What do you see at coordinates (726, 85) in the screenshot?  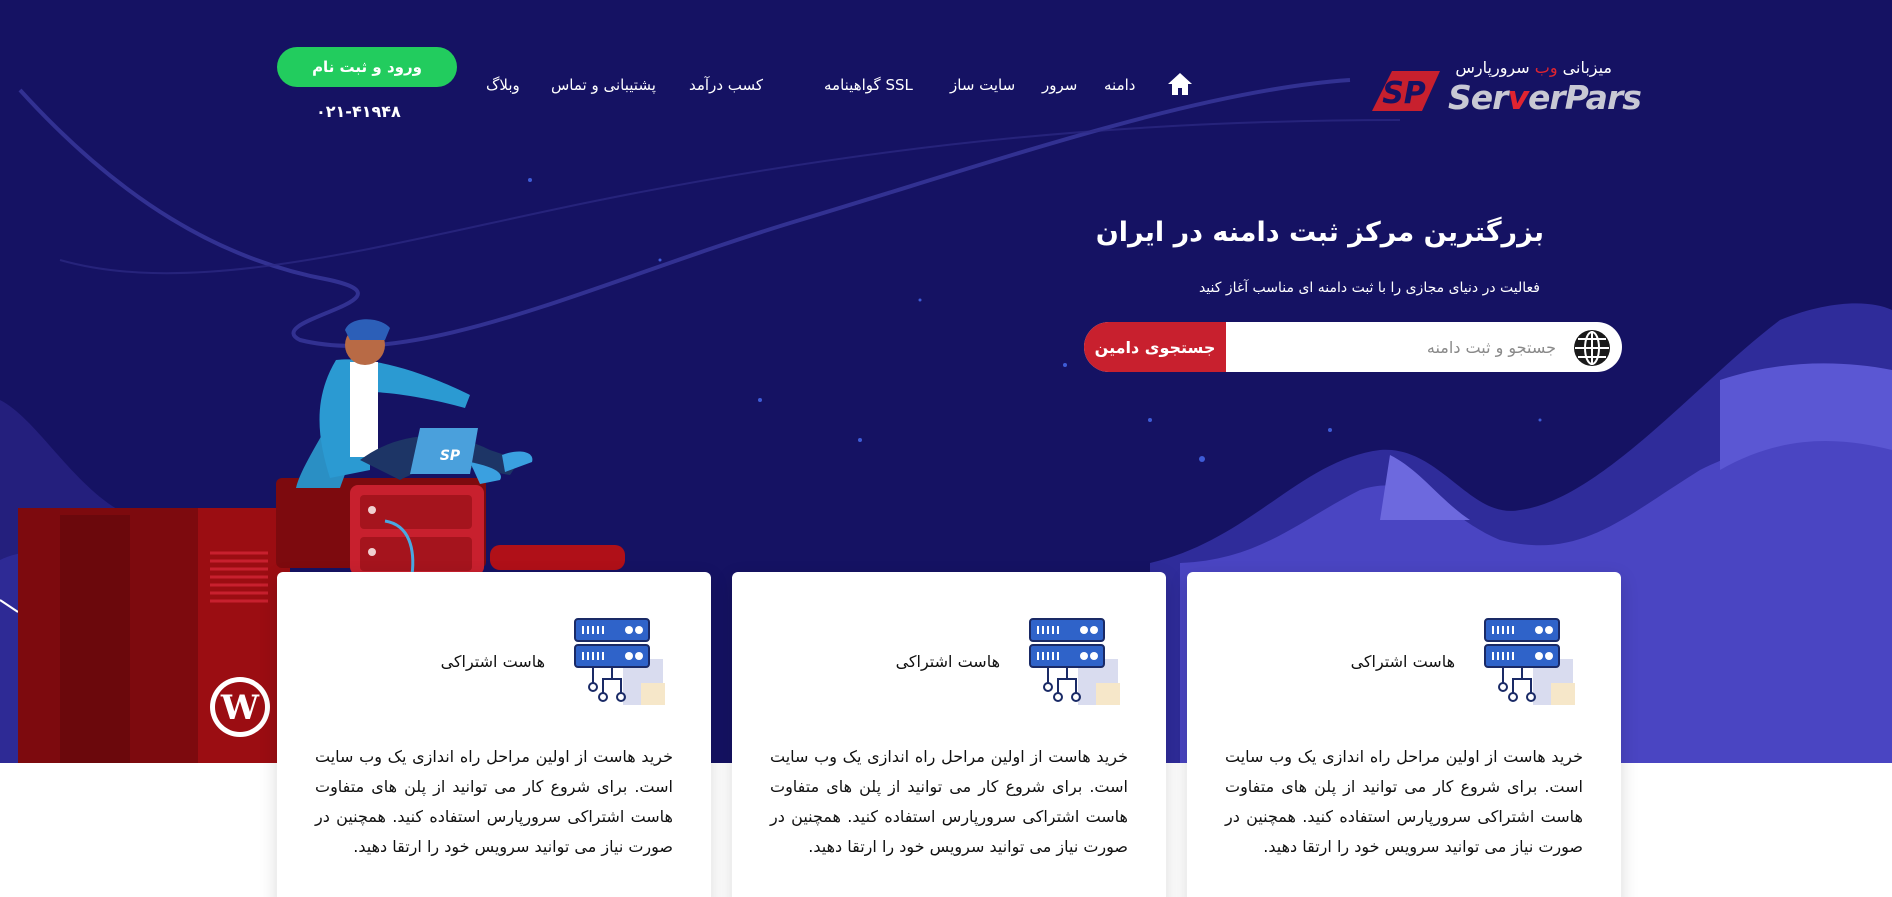 I see `nav-item-earn-income: کسب درآمد` at bounding box center [726, 85].